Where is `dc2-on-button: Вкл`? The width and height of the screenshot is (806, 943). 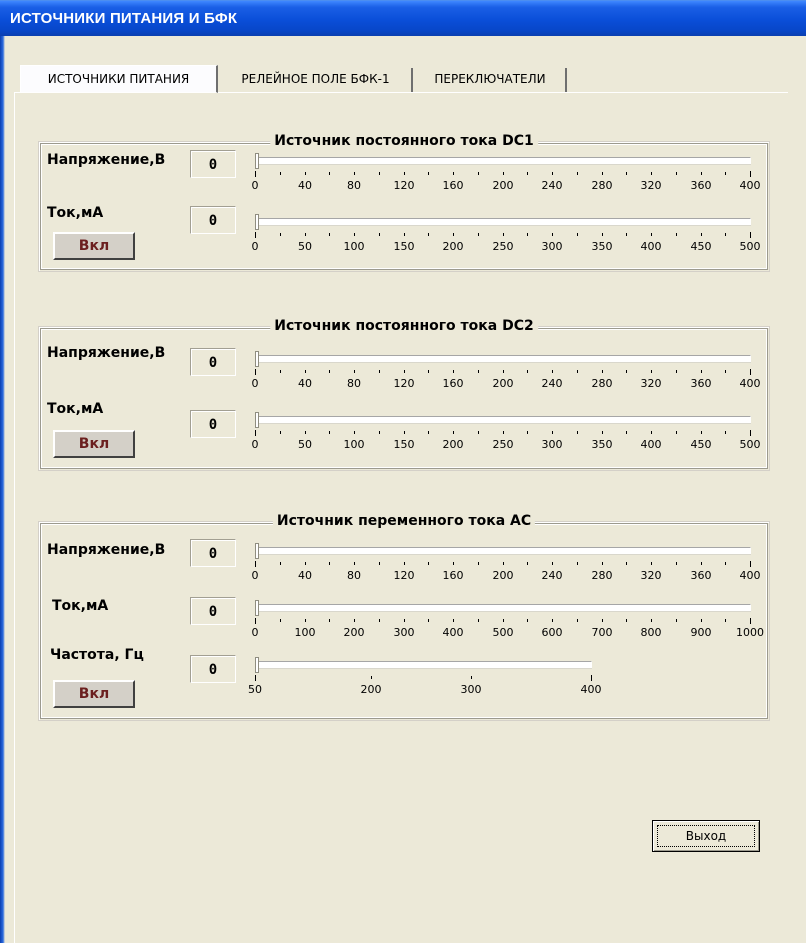 dc2-on-button: Вкл is located at coordinates (94, 444).